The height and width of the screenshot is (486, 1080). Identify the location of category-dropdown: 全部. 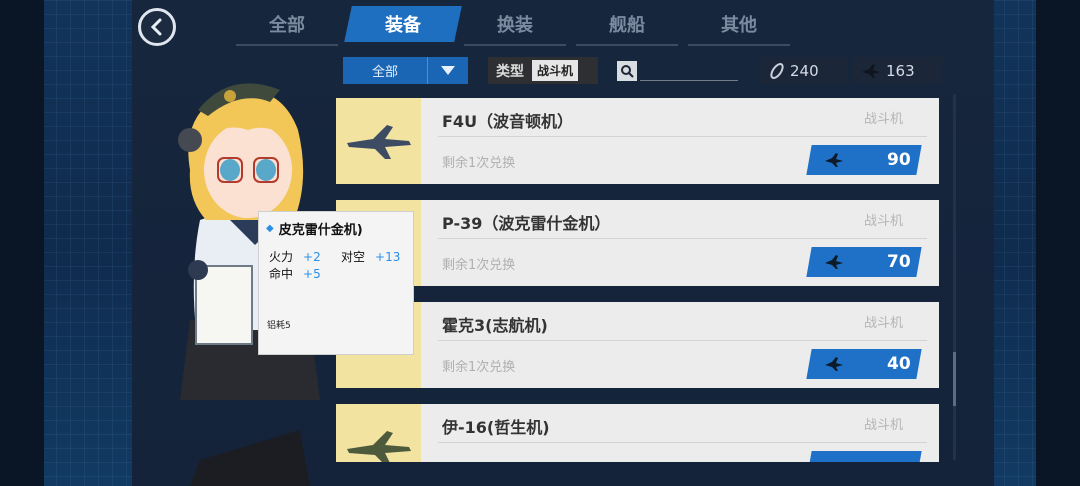
(405, 70).